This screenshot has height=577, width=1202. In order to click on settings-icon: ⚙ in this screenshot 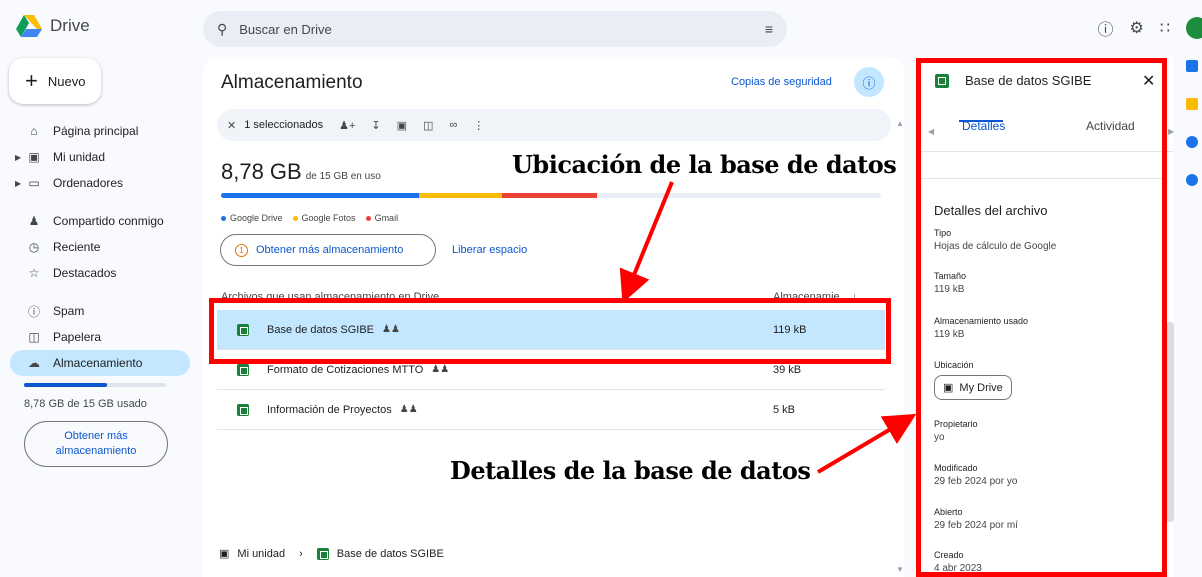, I will do `click(1136, 28)`.